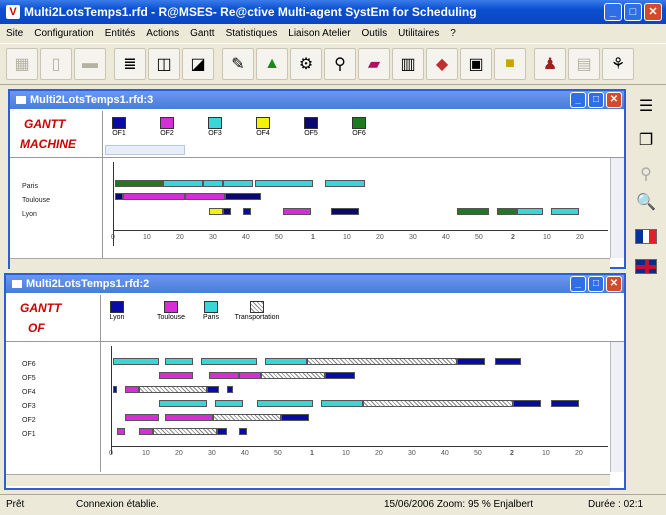  Describe the element at coordinates (584, 64) in the screenshot. I see `table-disabled-icon: ▤` at that location.